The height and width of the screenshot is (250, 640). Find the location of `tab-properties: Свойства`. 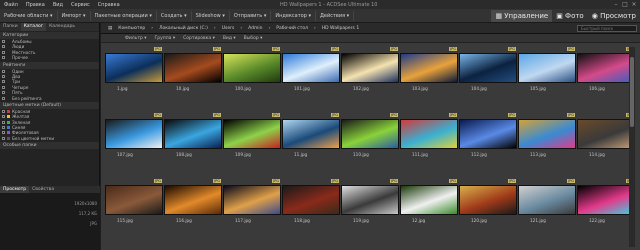

tab-properties: Свойства is located at coordinates (43, 189).